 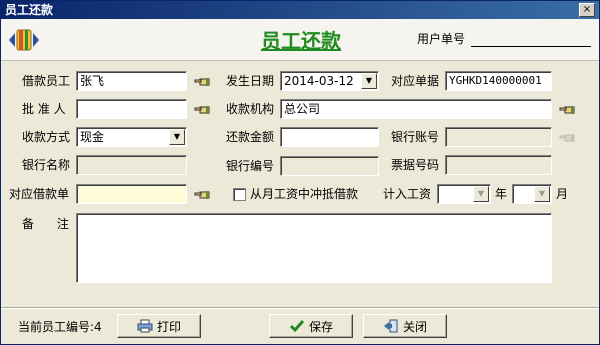 What do you see at coordinates (300, 10) in the screenshot?
I see `title-bar: 员工还款 ×` at bounding box center [300, 10].